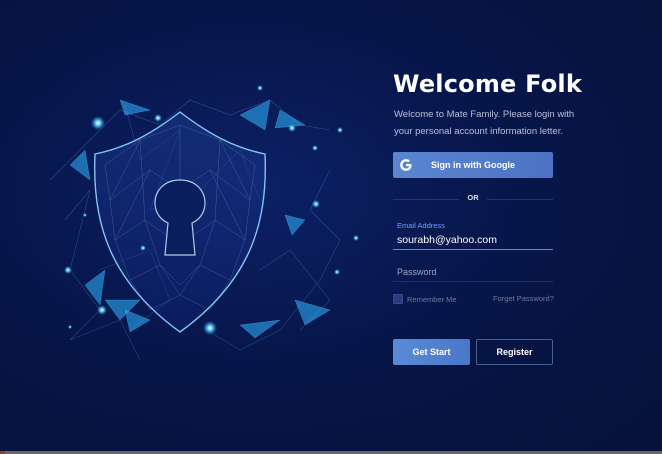 The height and width of the screenshot is (454, 662). Describe the element at coordinates (470, 240) in the screenshot. I see `email-input` at that location.